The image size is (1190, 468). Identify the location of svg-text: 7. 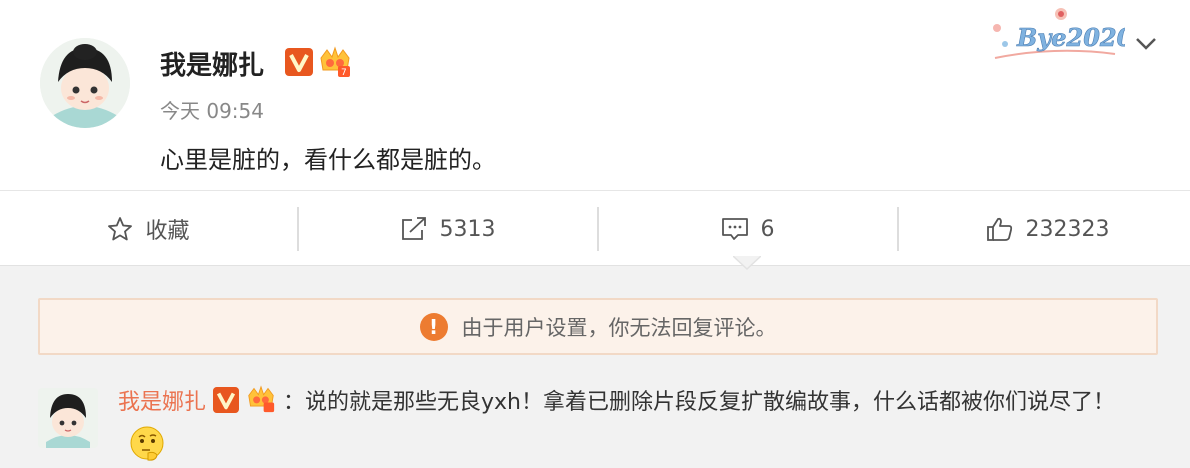
(344, 73).